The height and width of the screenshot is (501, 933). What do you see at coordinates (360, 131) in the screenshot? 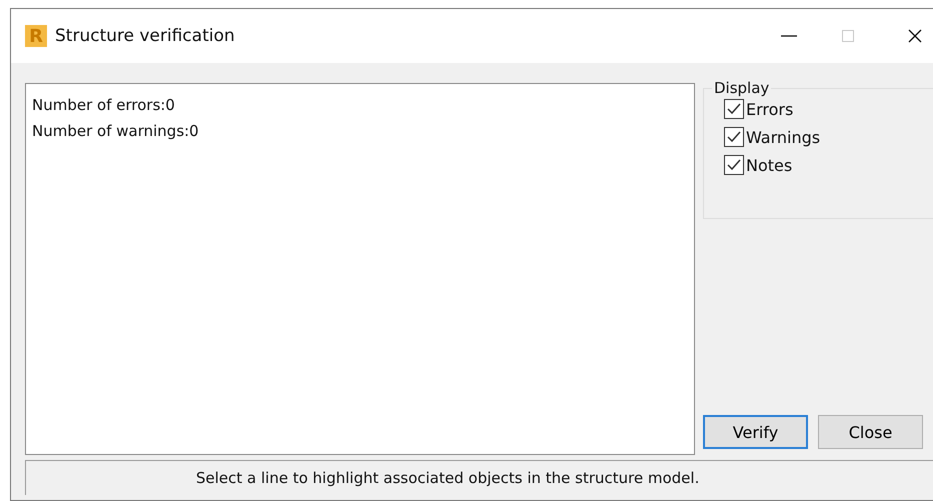
I see `result-line: Number of warnings:0` at bounding box center [360, 131].